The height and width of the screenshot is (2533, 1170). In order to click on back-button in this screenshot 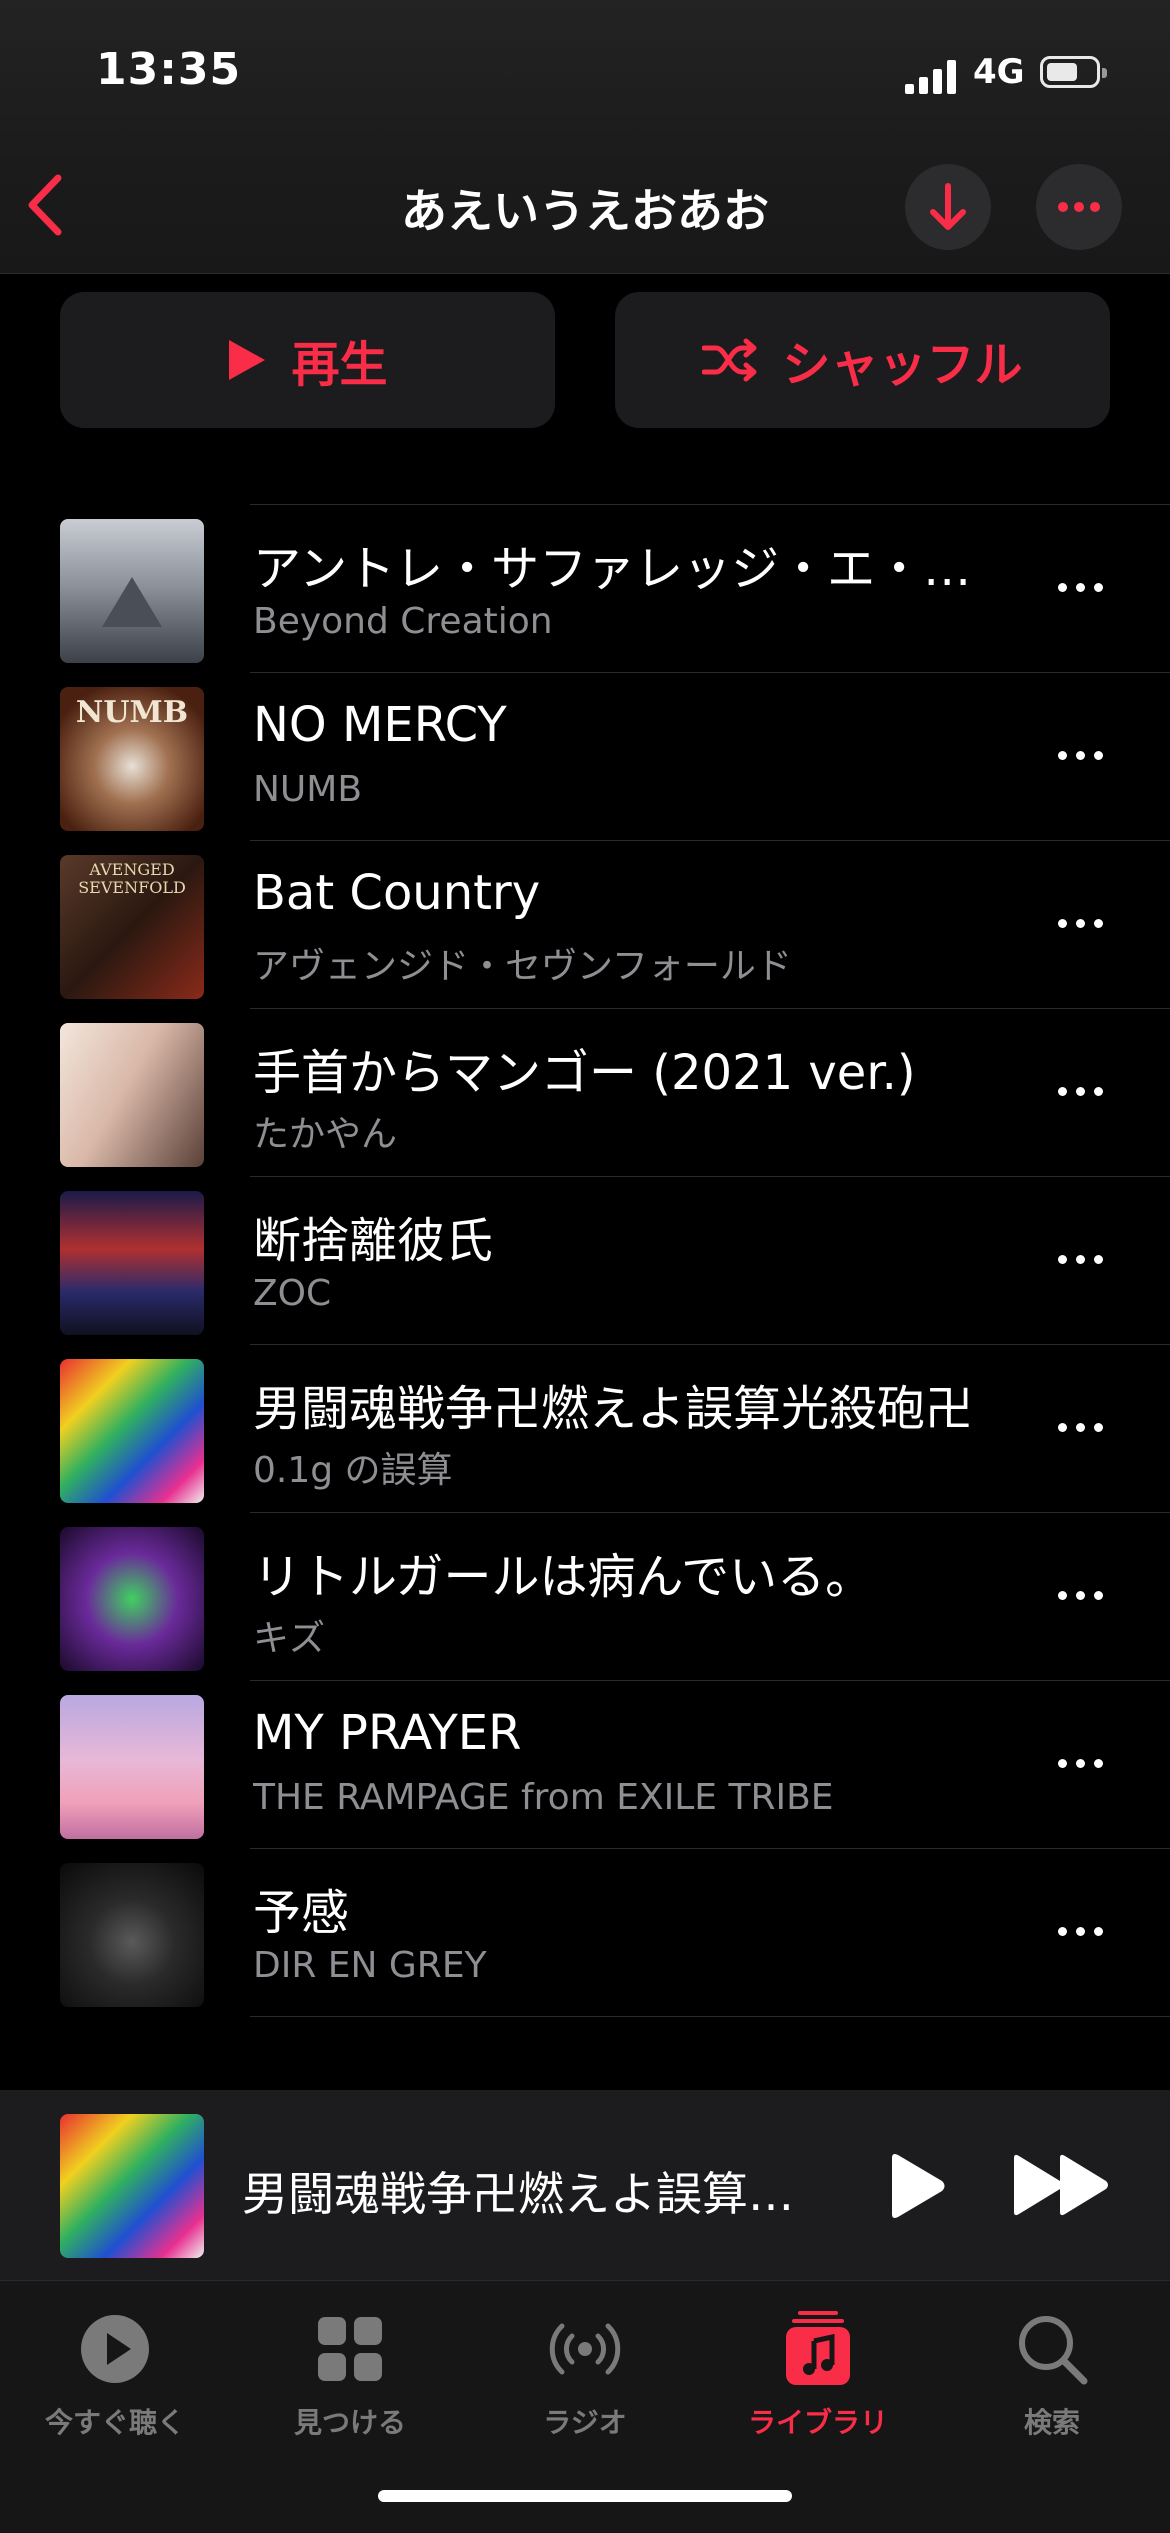, I will do `click(48, 205)`.